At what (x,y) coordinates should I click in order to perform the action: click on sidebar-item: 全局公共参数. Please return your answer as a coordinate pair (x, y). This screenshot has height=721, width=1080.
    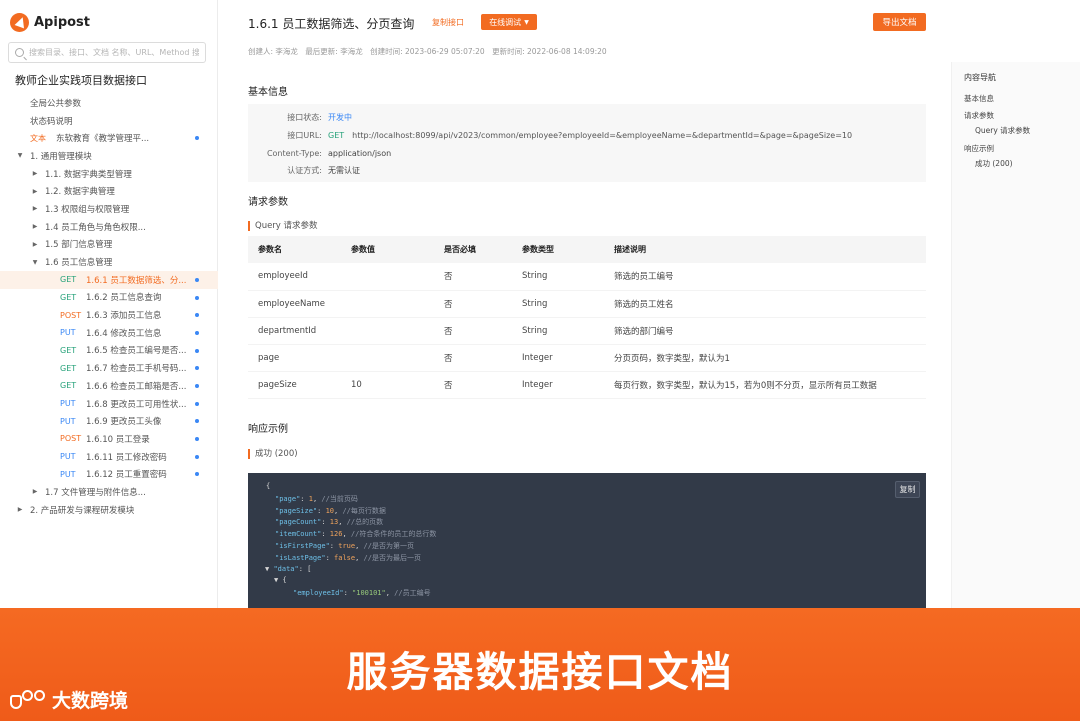
    Looking at the image, I should click on (109, 103).